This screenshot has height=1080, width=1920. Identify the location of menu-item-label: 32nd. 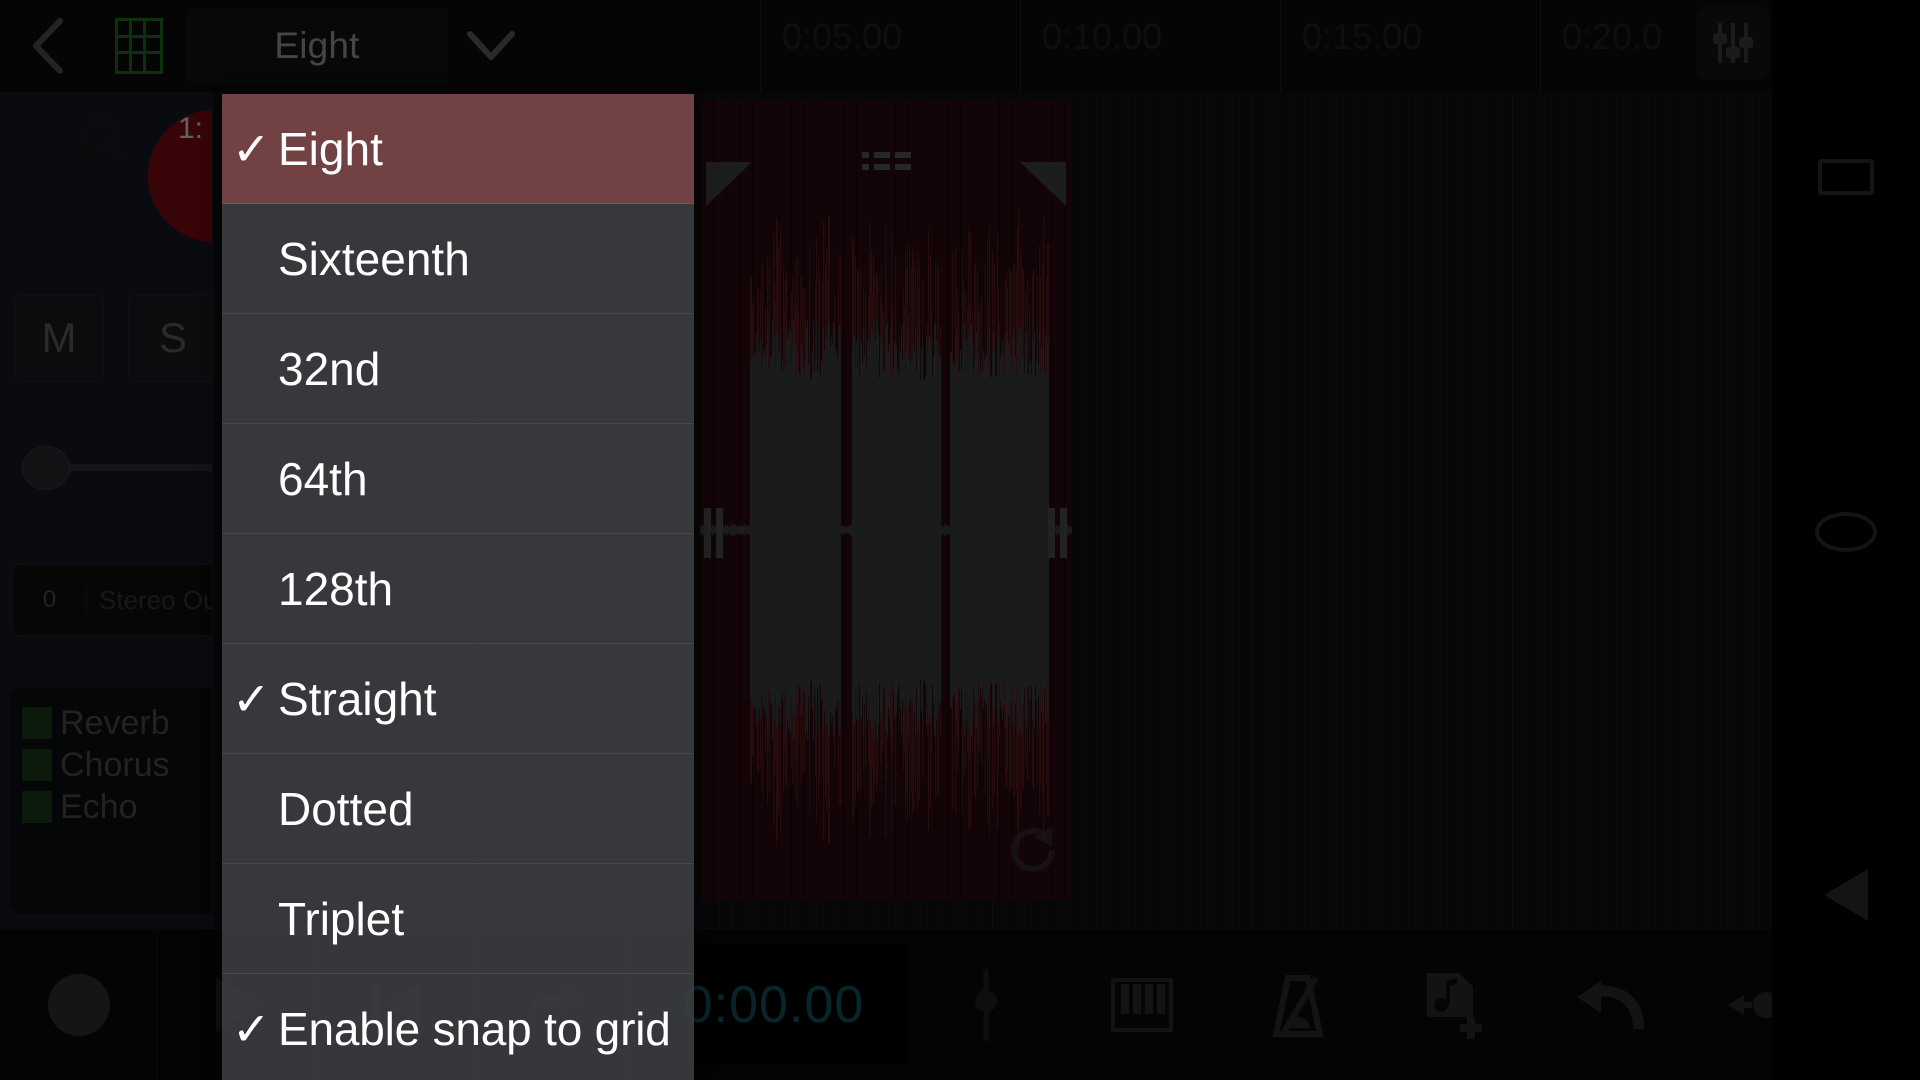
(329, 368).